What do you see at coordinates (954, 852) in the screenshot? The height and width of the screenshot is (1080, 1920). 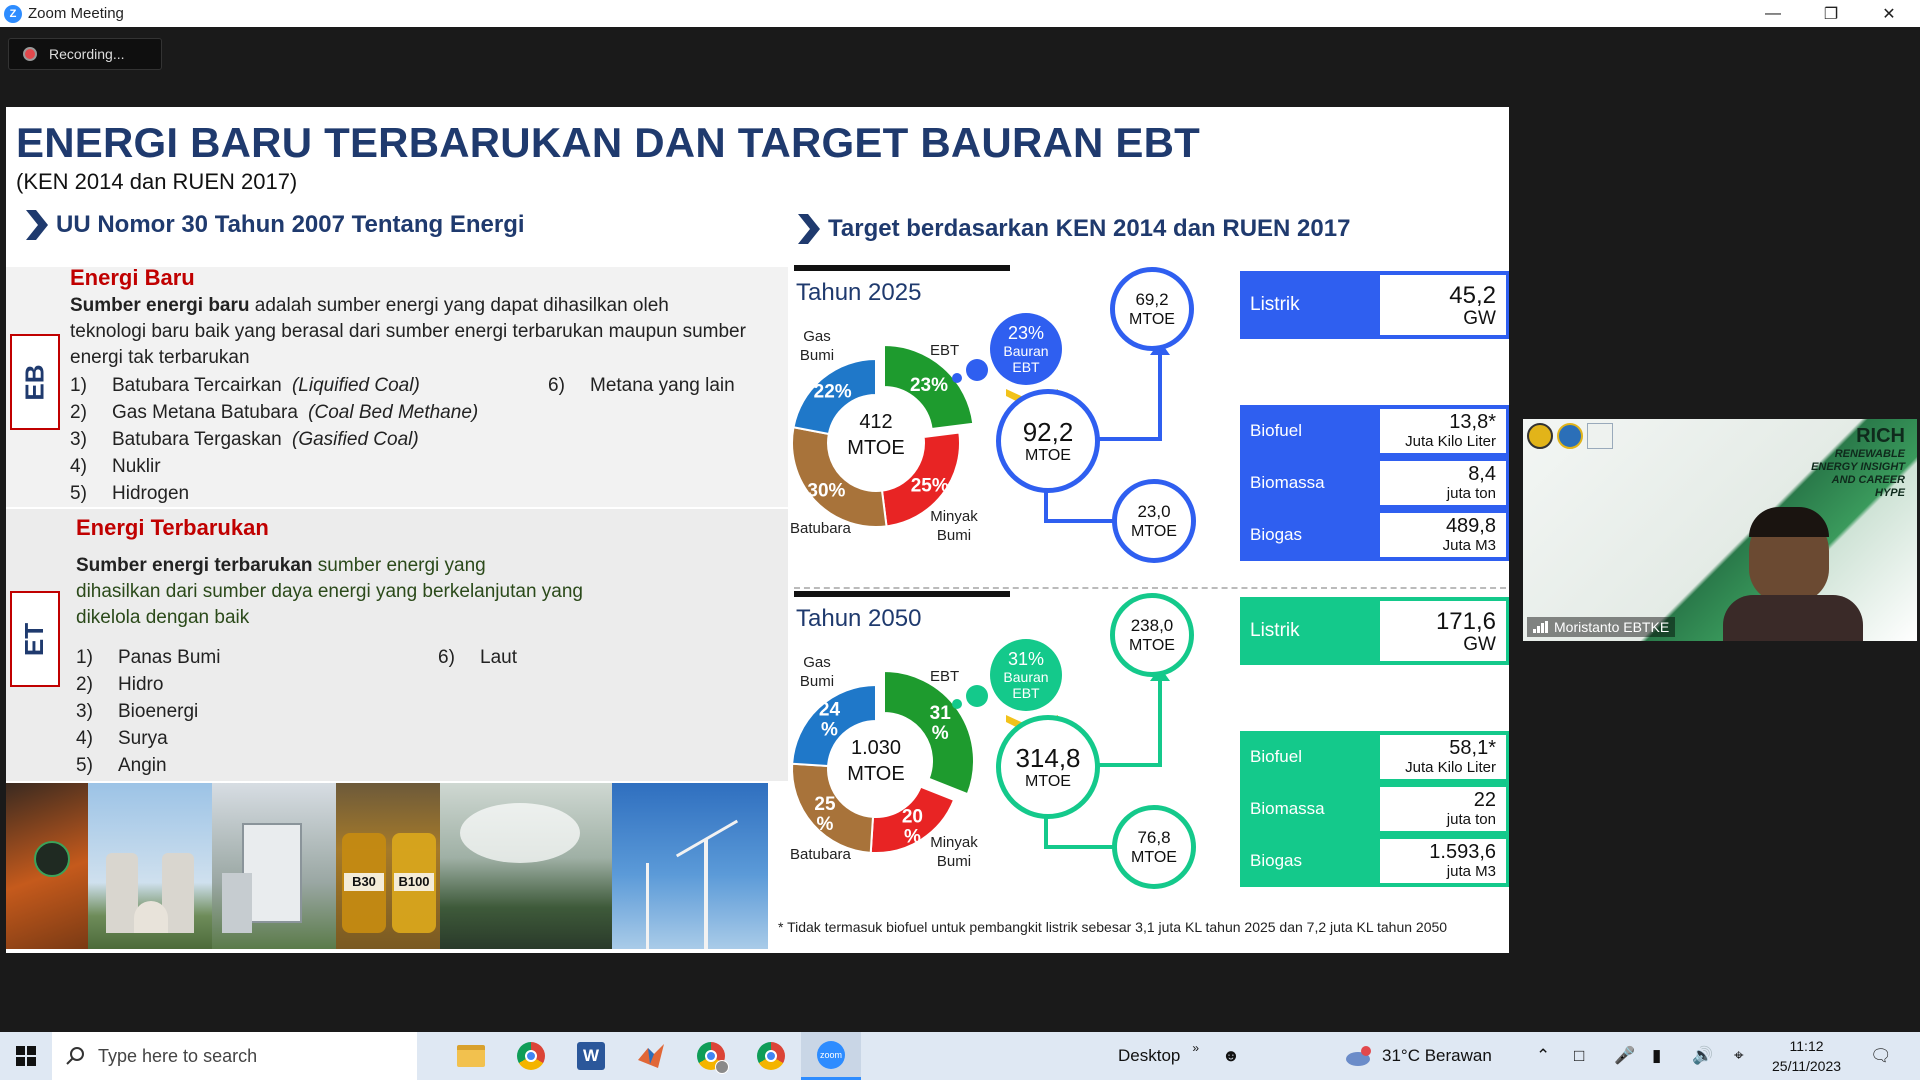 I see `label-minyak-bumi: Minyak Bumi` at bounding box center [954, 852].